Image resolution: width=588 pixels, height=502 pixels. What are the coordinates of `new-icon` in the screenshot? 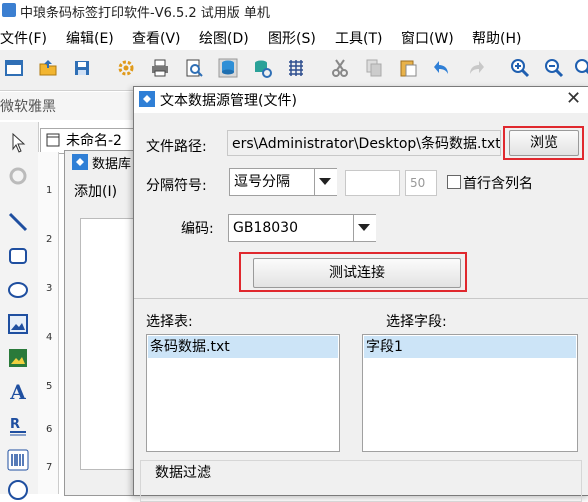 It's located at (14, 68).